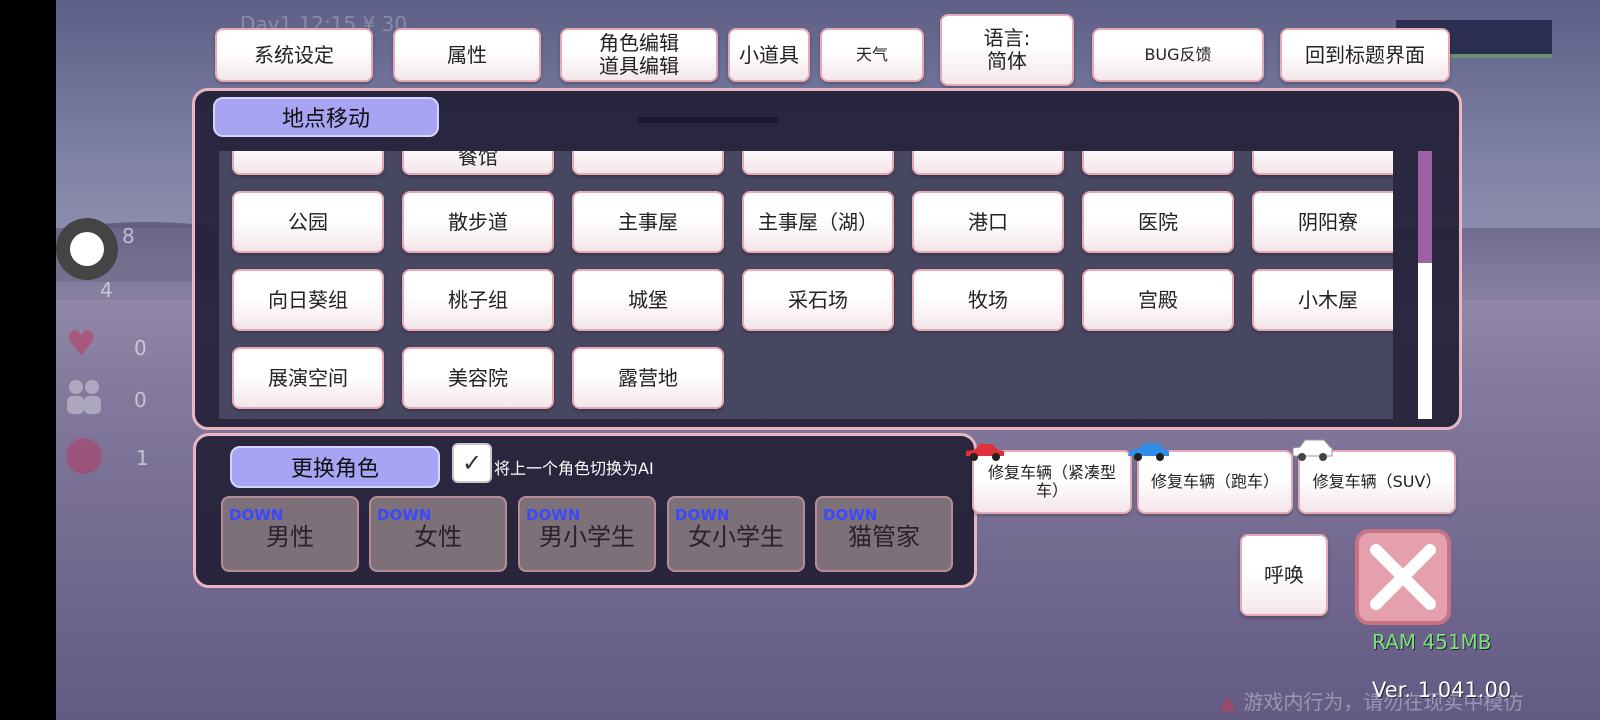  I want to click on location-button-palace: 宫殿, so click(1158, 300).